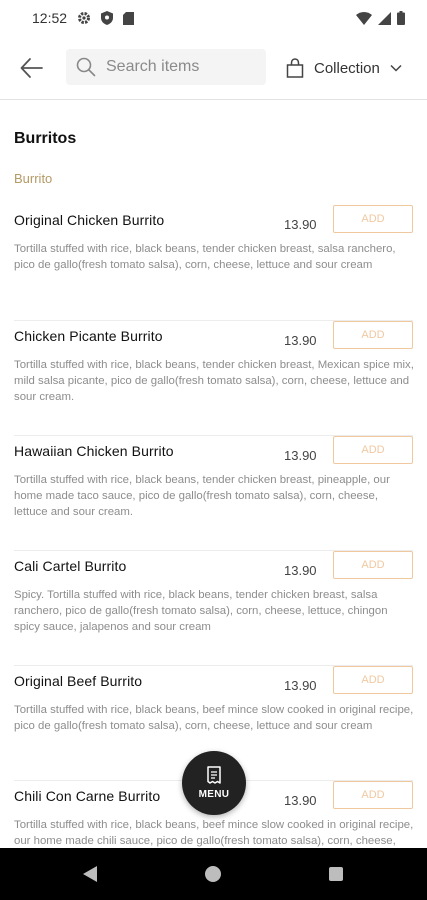  Describe the element at coordinates (396, 68) in the screenshot. I see `chevron-down-icon` at that location.